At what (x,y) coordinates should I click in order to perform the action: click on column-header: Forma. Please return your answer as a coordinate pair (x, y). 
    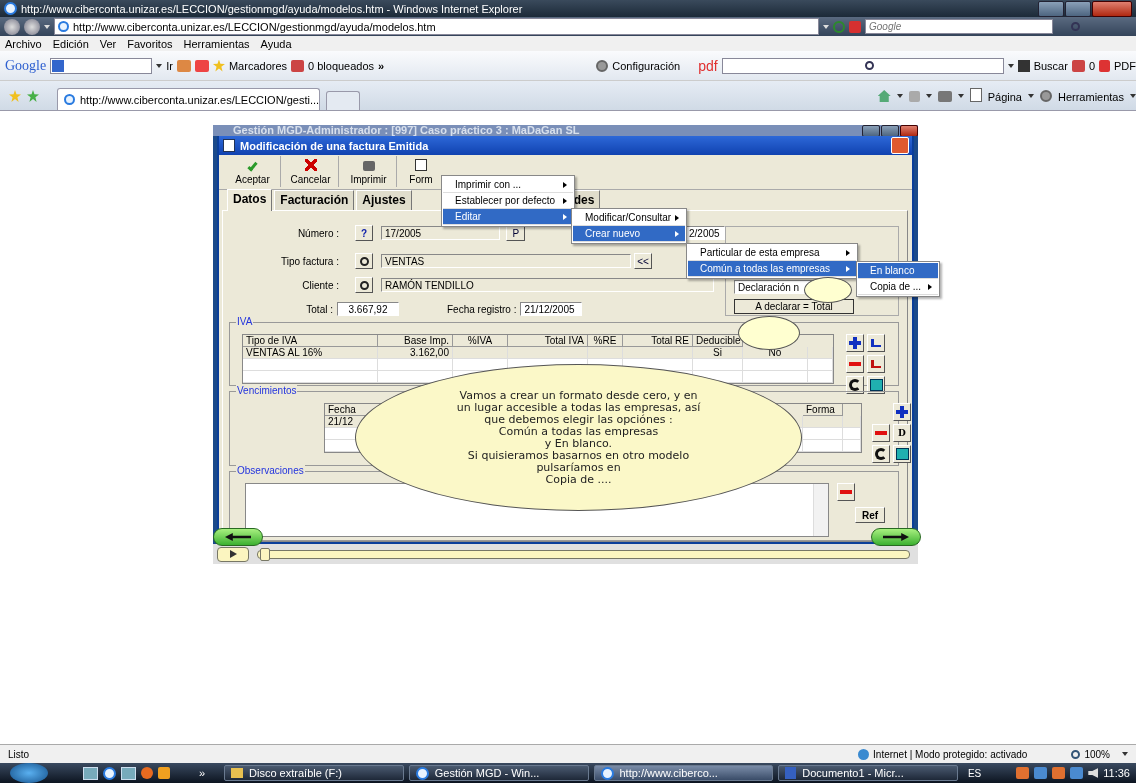
    Looking at the image, I should click on (823, 410).